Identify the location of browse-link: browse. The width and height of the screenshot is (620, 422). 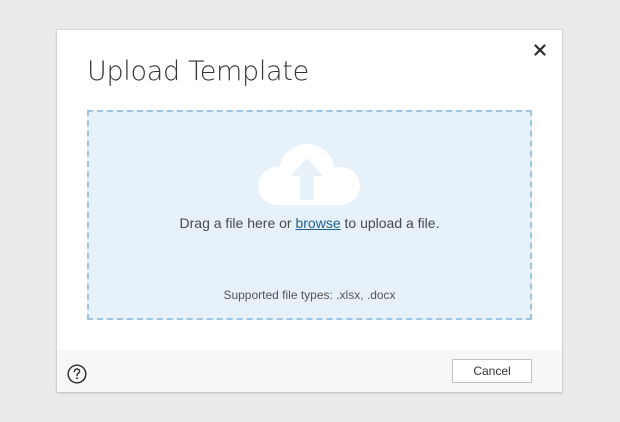
(317, 223).